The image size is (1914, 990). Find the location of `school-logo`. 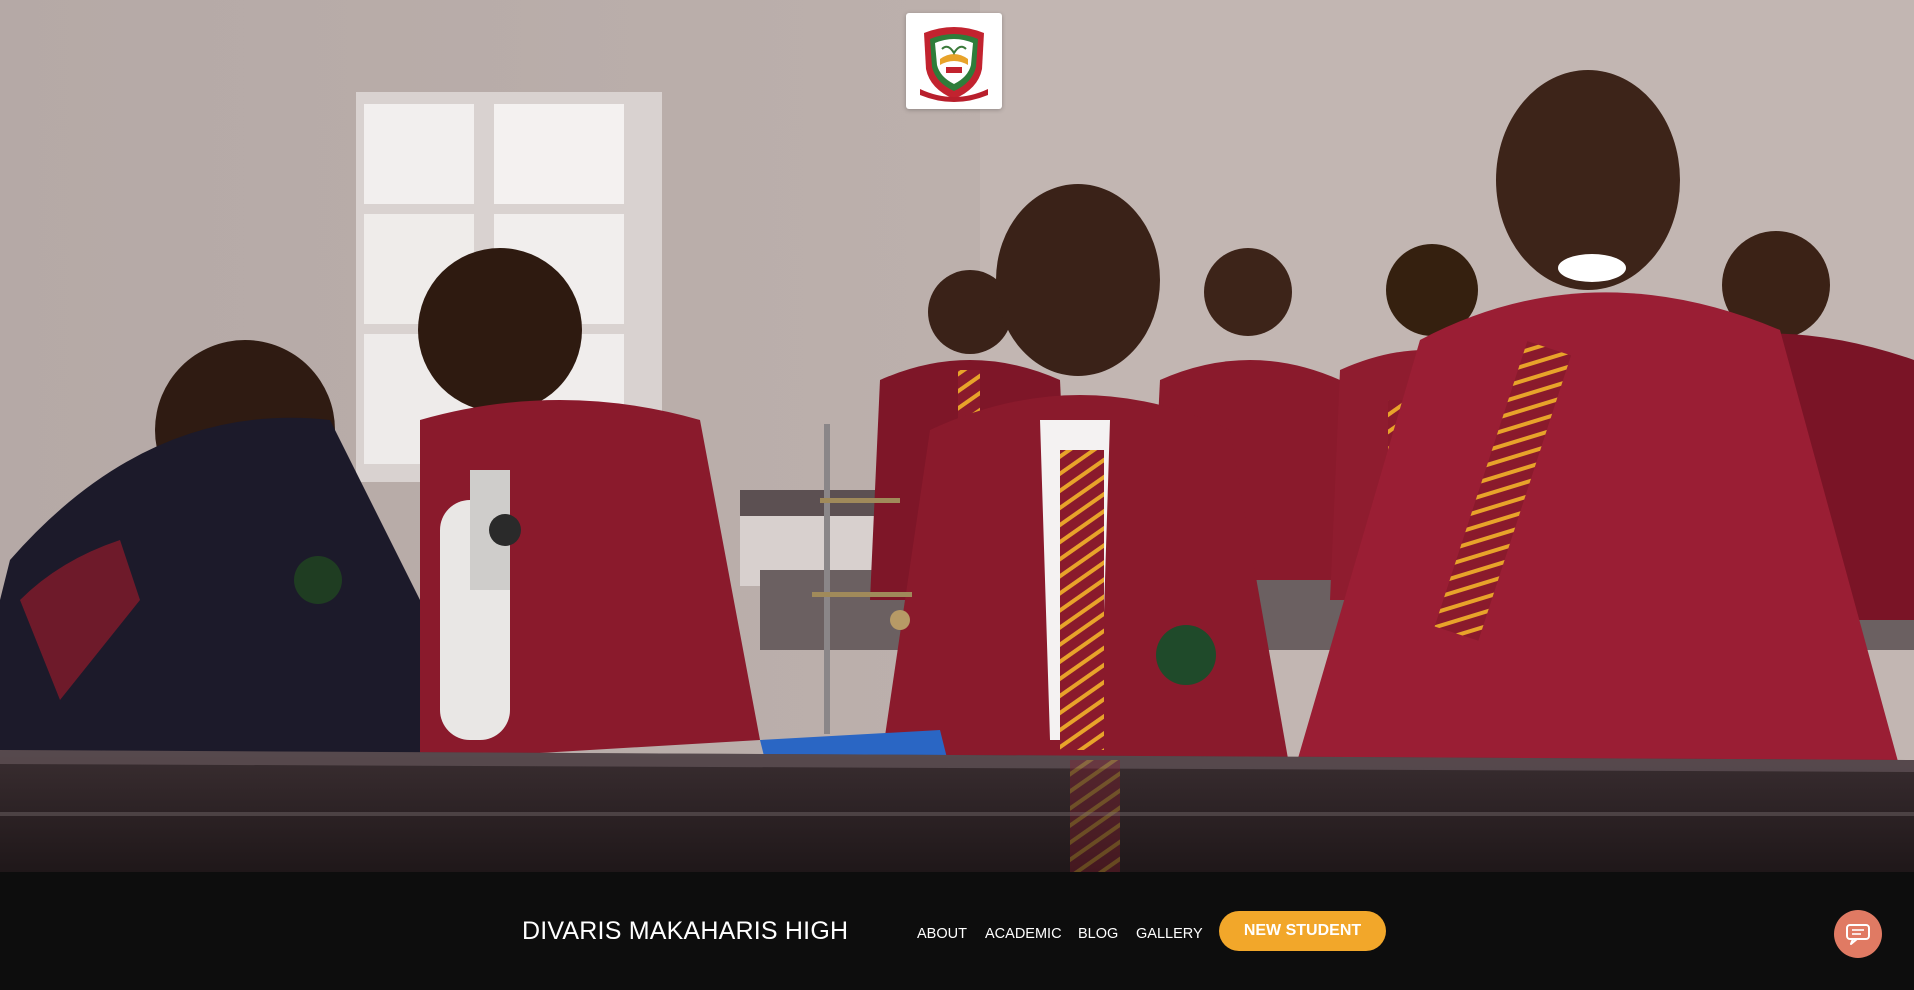

school-logo is located at coordinates (954, 61).